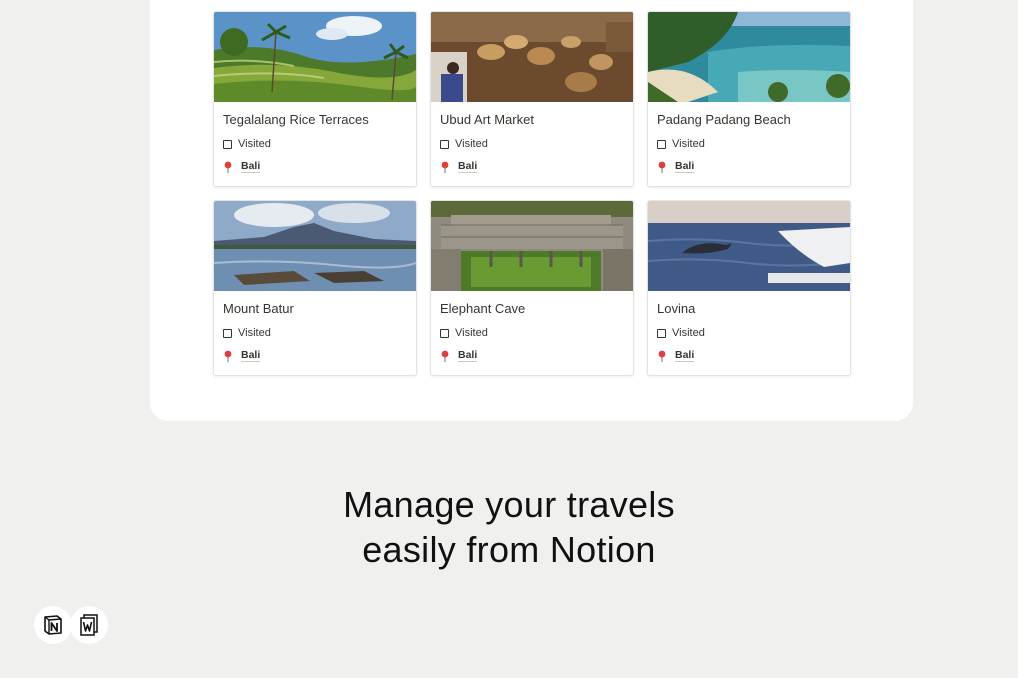 The width and height of the screenshot is (1018, 678). I want to click on gallery-card: Mount Batur Visited Bali, so click(315, 288).